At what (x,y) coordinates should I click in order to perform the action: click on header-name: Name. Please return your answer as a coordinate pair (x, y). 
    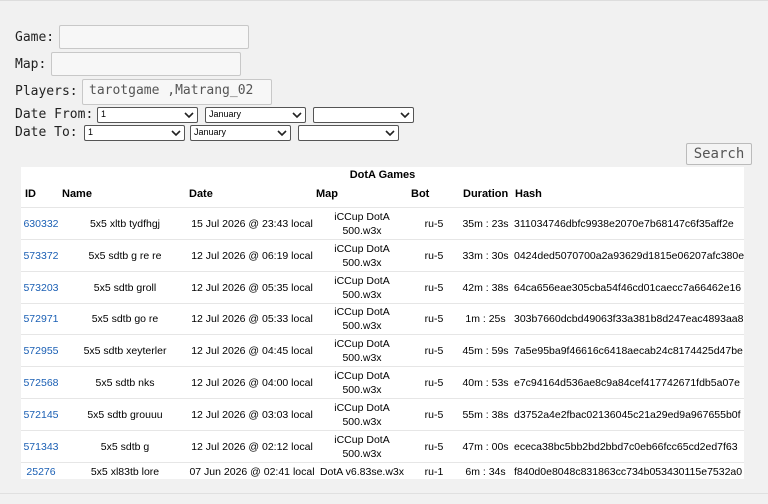
    Looking at the image, I should click on (77, 194).